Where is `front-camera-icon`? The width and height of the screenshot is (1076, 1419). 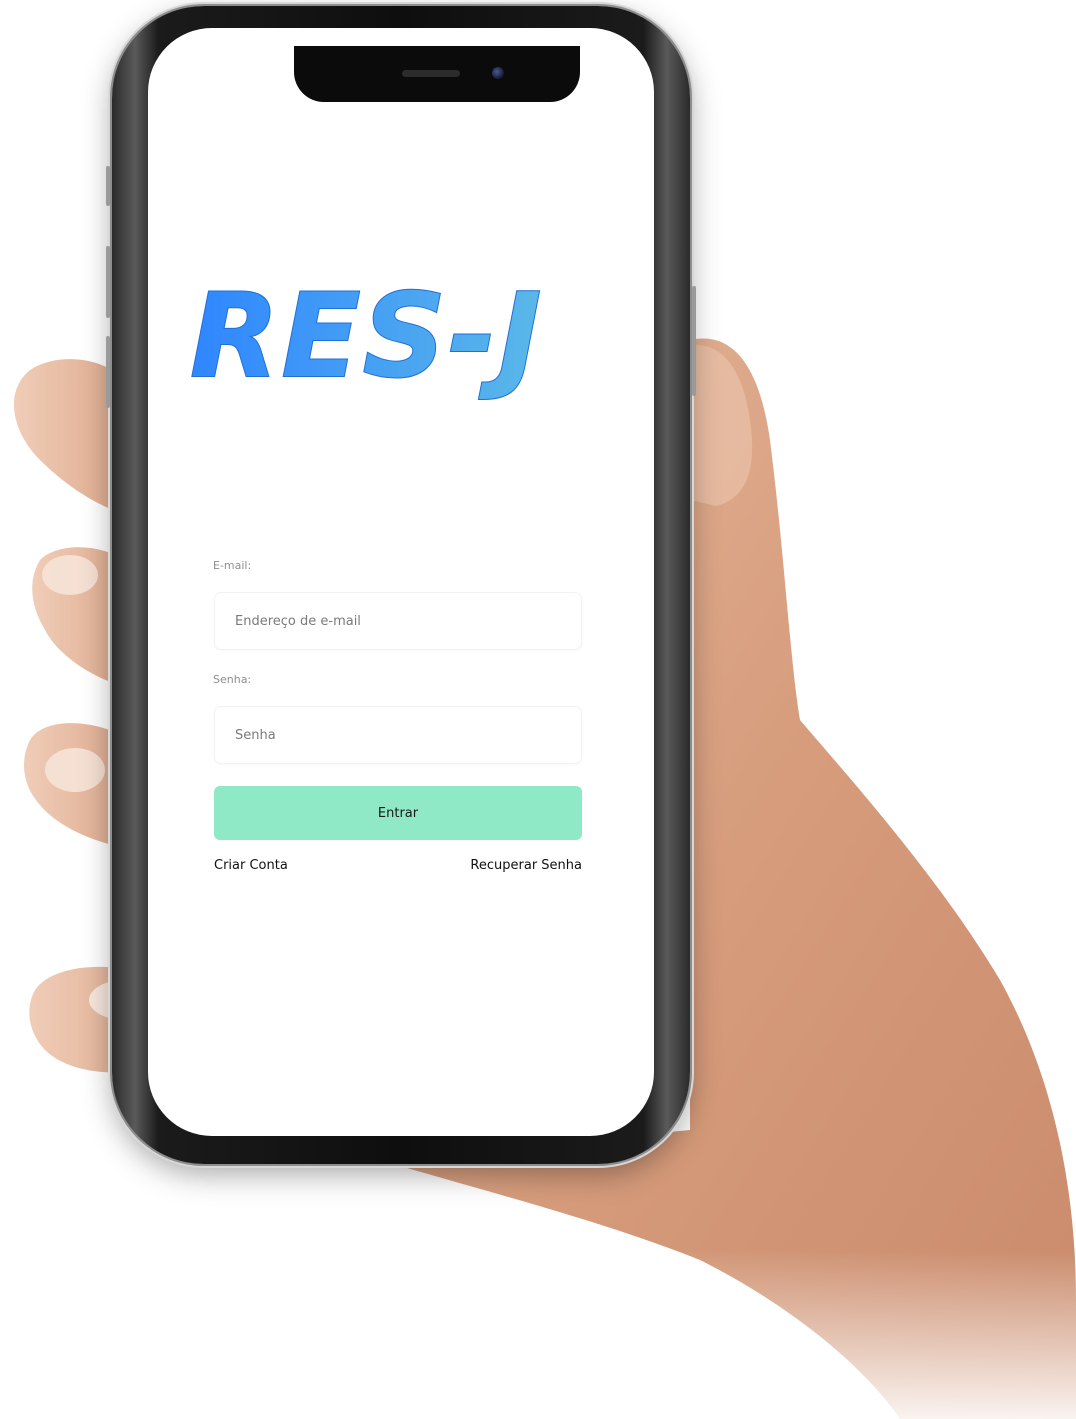 front-camera-icon is located at coordinates (498, 73).